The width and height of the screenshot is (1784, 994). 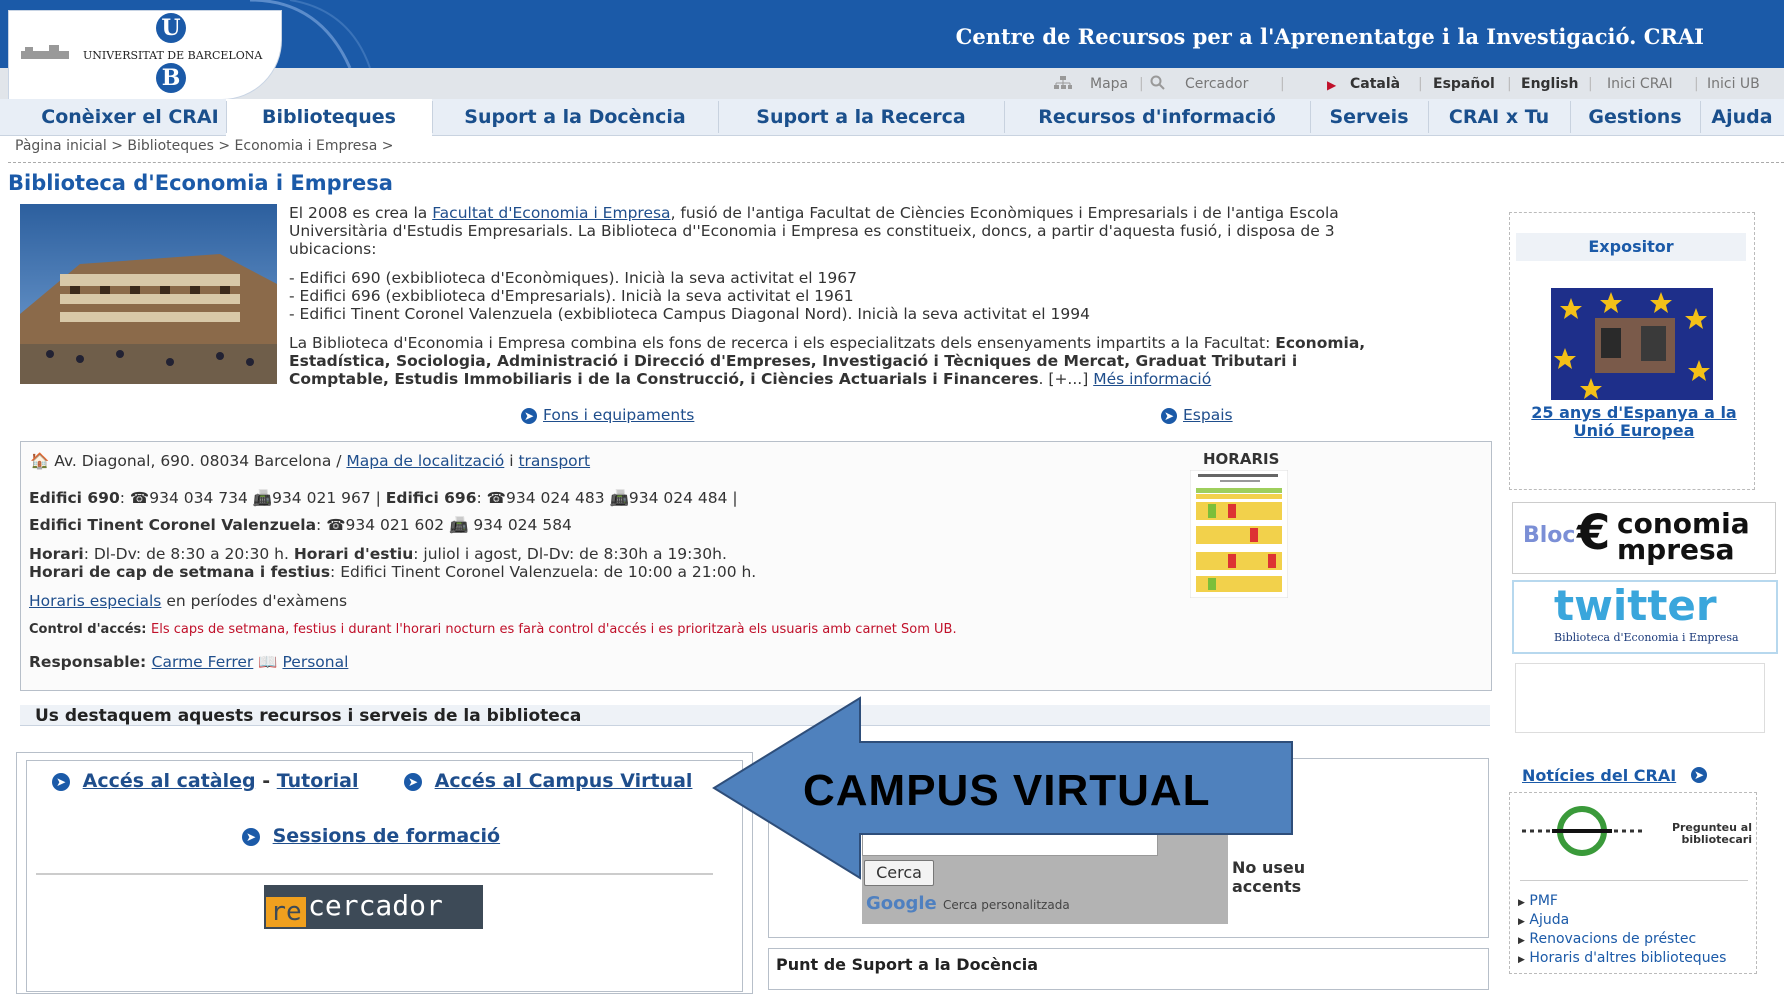 I want to click on page-title: Biblioteca d'Economia i Empresa, so click(x=200, y=183).